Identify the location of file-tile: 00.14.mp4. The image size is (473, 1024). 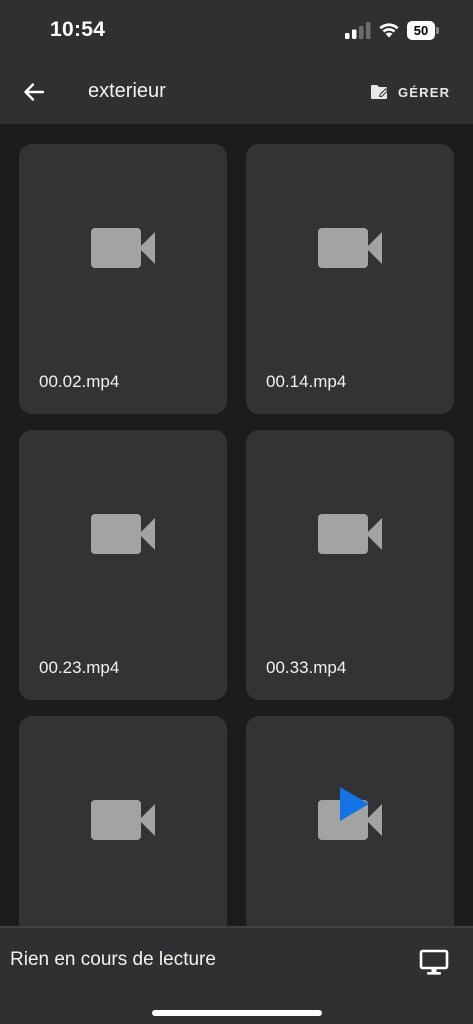
(350, 279).